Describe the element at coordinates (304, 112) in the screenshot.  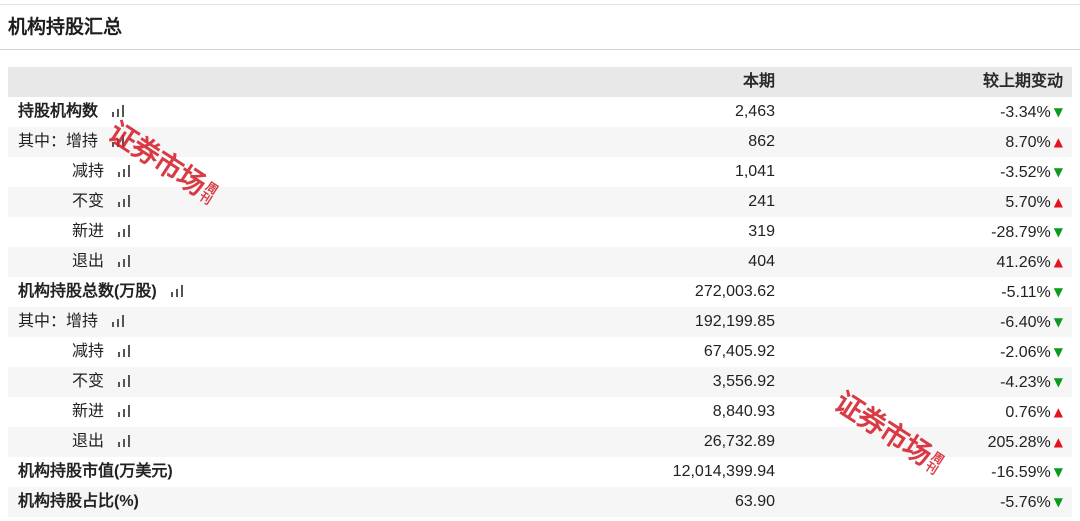
I see `row-label-cell: 持股机构数` at that location.